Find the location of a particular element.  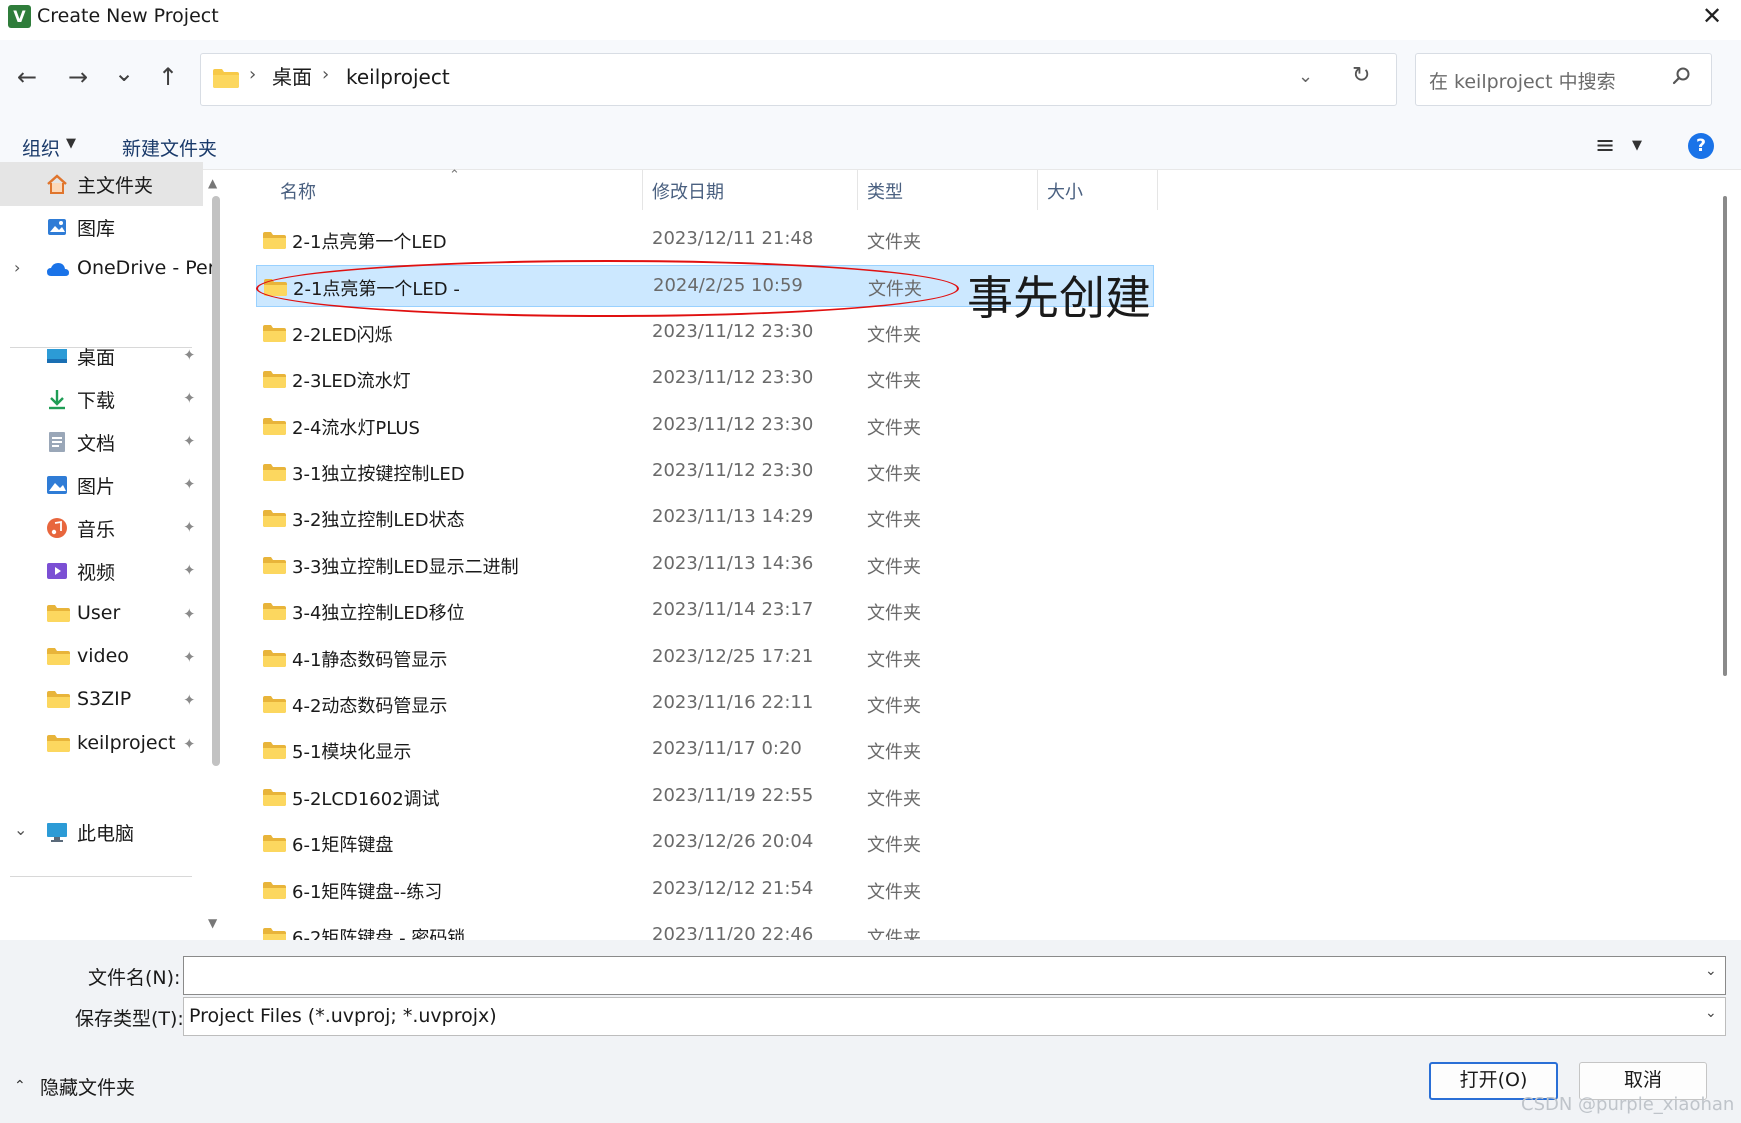

computer-icon is located at coordinates (57, 832).